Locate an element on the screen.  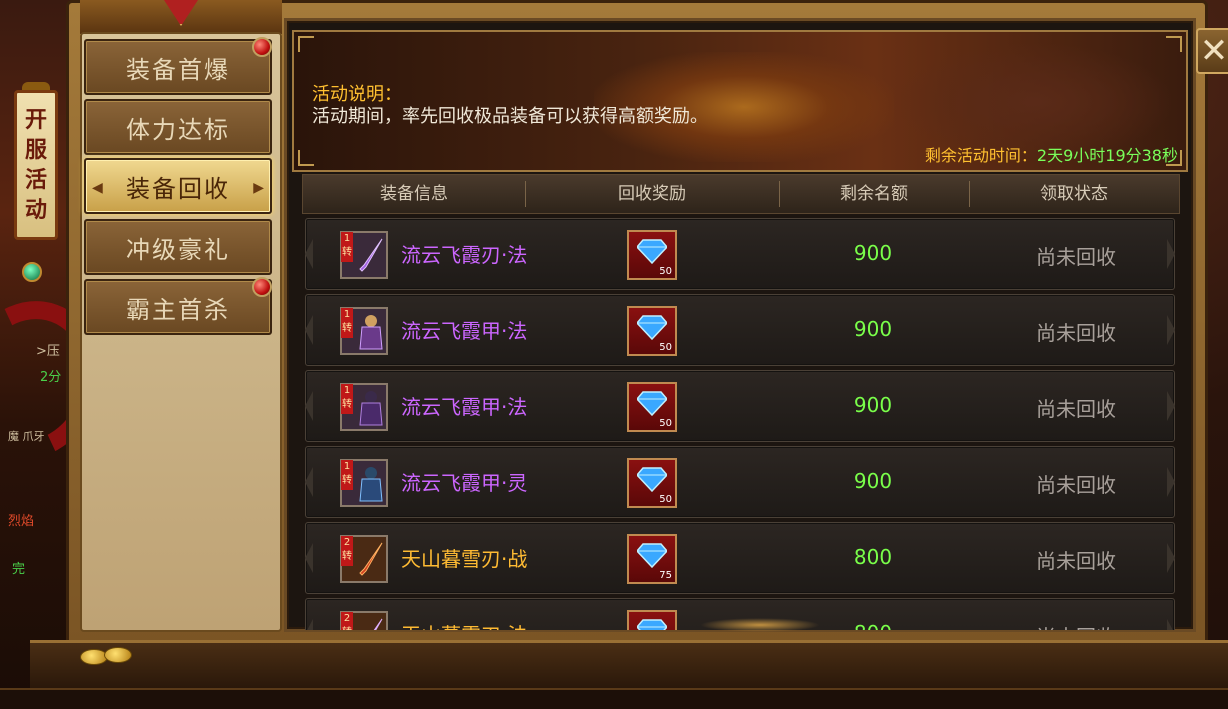
scroll-down-glow is located at coordinates (760, 625).